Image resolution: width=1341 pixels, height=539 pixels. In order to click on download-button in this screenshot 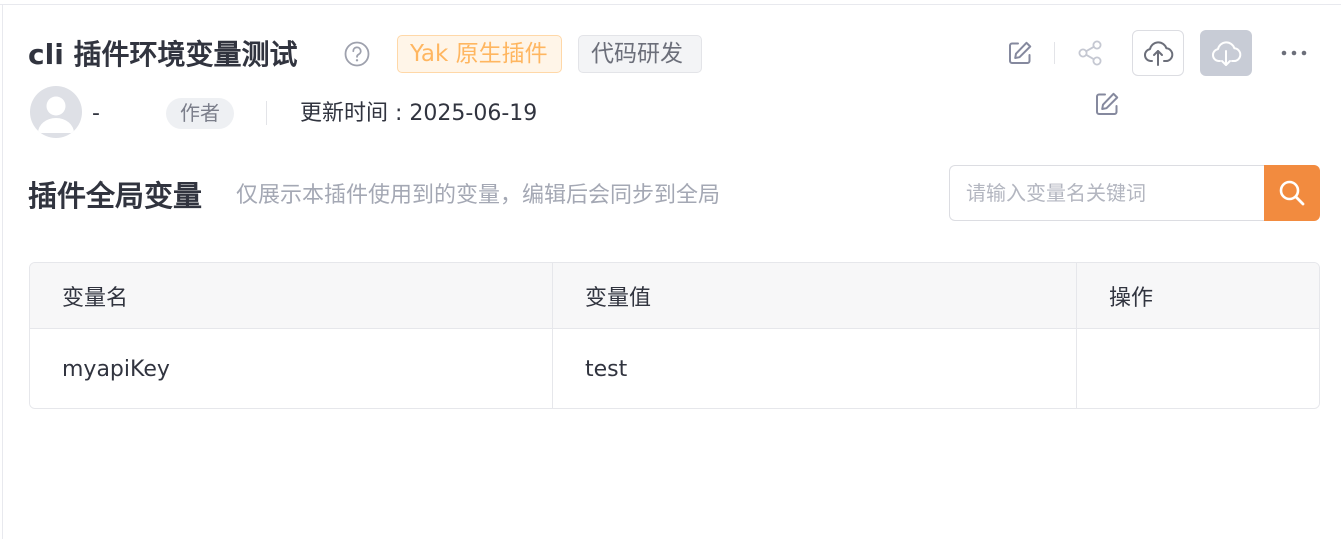, I will do `click(1226, 53)`.